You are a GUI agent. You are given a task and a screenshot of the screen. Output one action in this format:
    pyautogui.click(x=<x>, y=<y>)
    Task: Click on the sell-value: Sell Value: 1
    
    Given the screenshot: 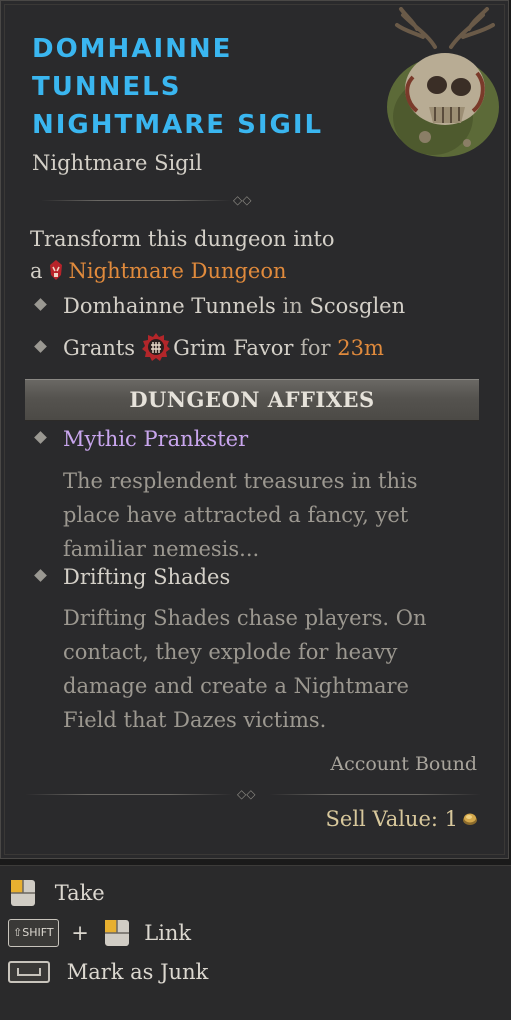 What is the action you would take?
    pyautogui.click(x=402, y=819)
    